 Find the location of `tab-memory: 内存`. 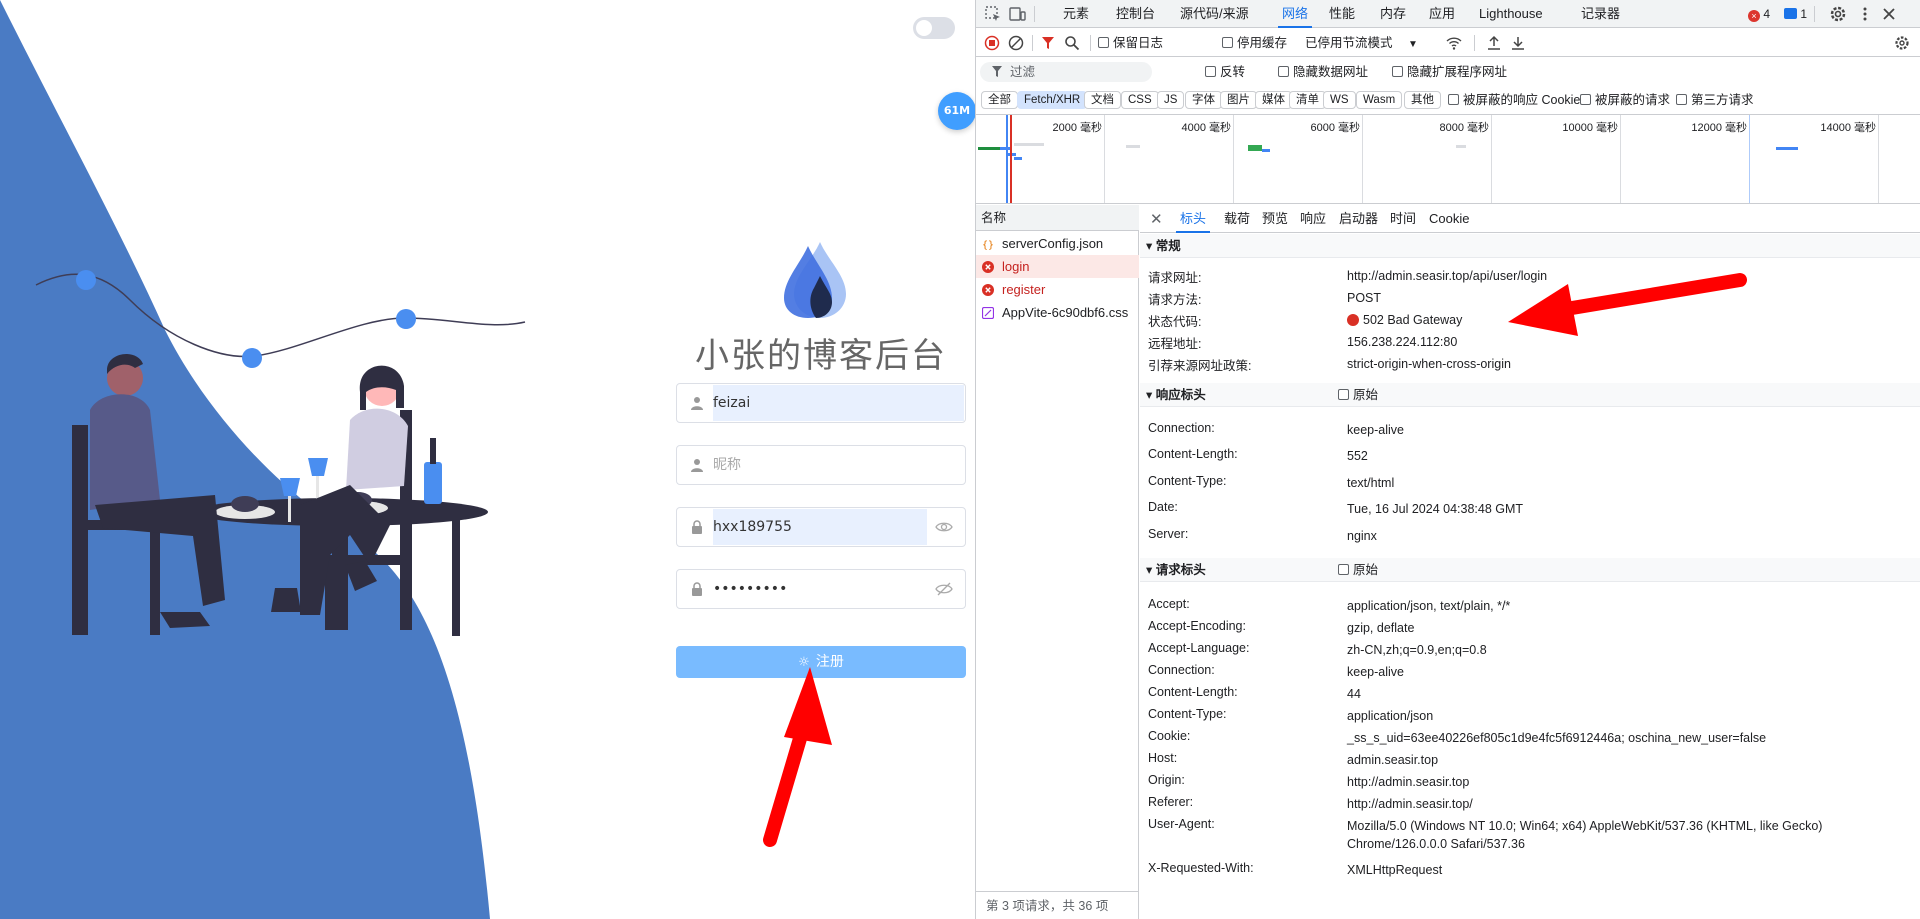

tab-memory: 内存 is located at coordinates (1393, 14).